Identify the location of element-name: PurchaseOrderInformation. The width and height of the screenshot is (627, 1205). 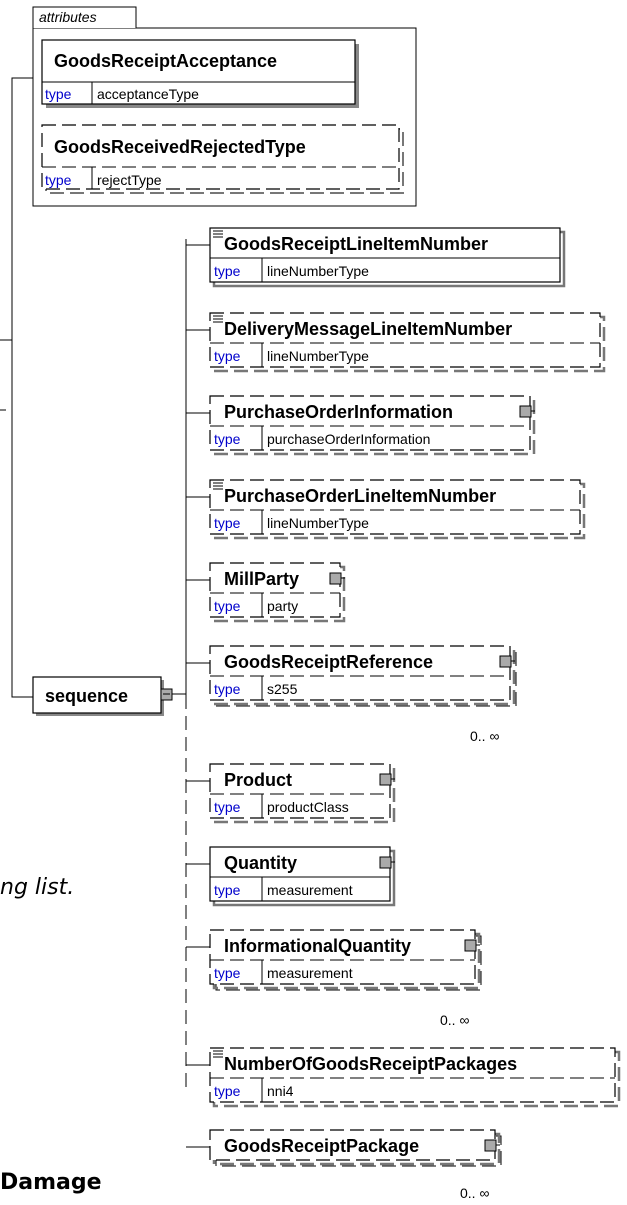
(338, 412).